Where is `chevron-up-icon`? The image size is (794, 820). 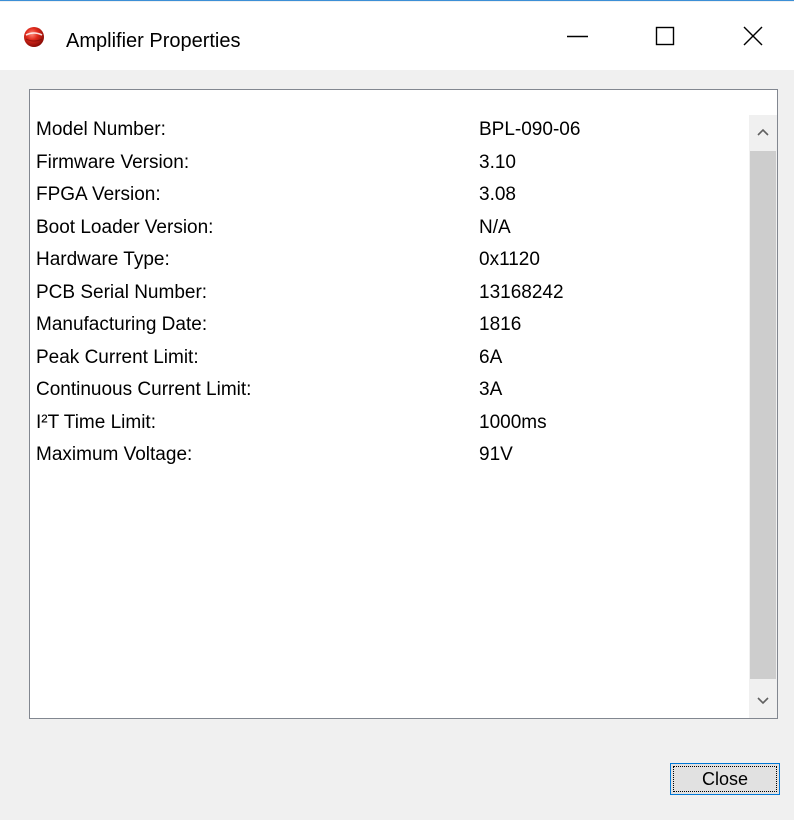
chevron-up-icon is located at coordinates (763, 132).